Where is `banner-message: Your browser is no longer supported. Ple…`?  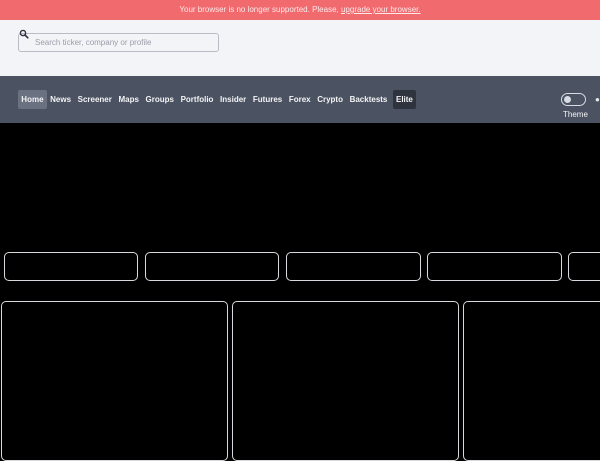
banner-message: Your browser is no longer supported. Ple… is located at coordinates (259, 9).